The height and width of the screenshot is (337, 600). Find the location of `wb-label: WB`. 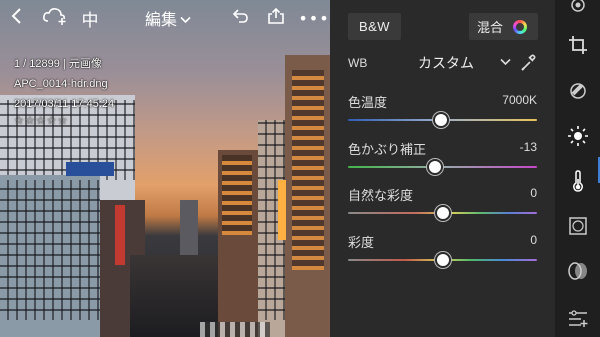

wb-label: WB is located at coordinates (358, 63).